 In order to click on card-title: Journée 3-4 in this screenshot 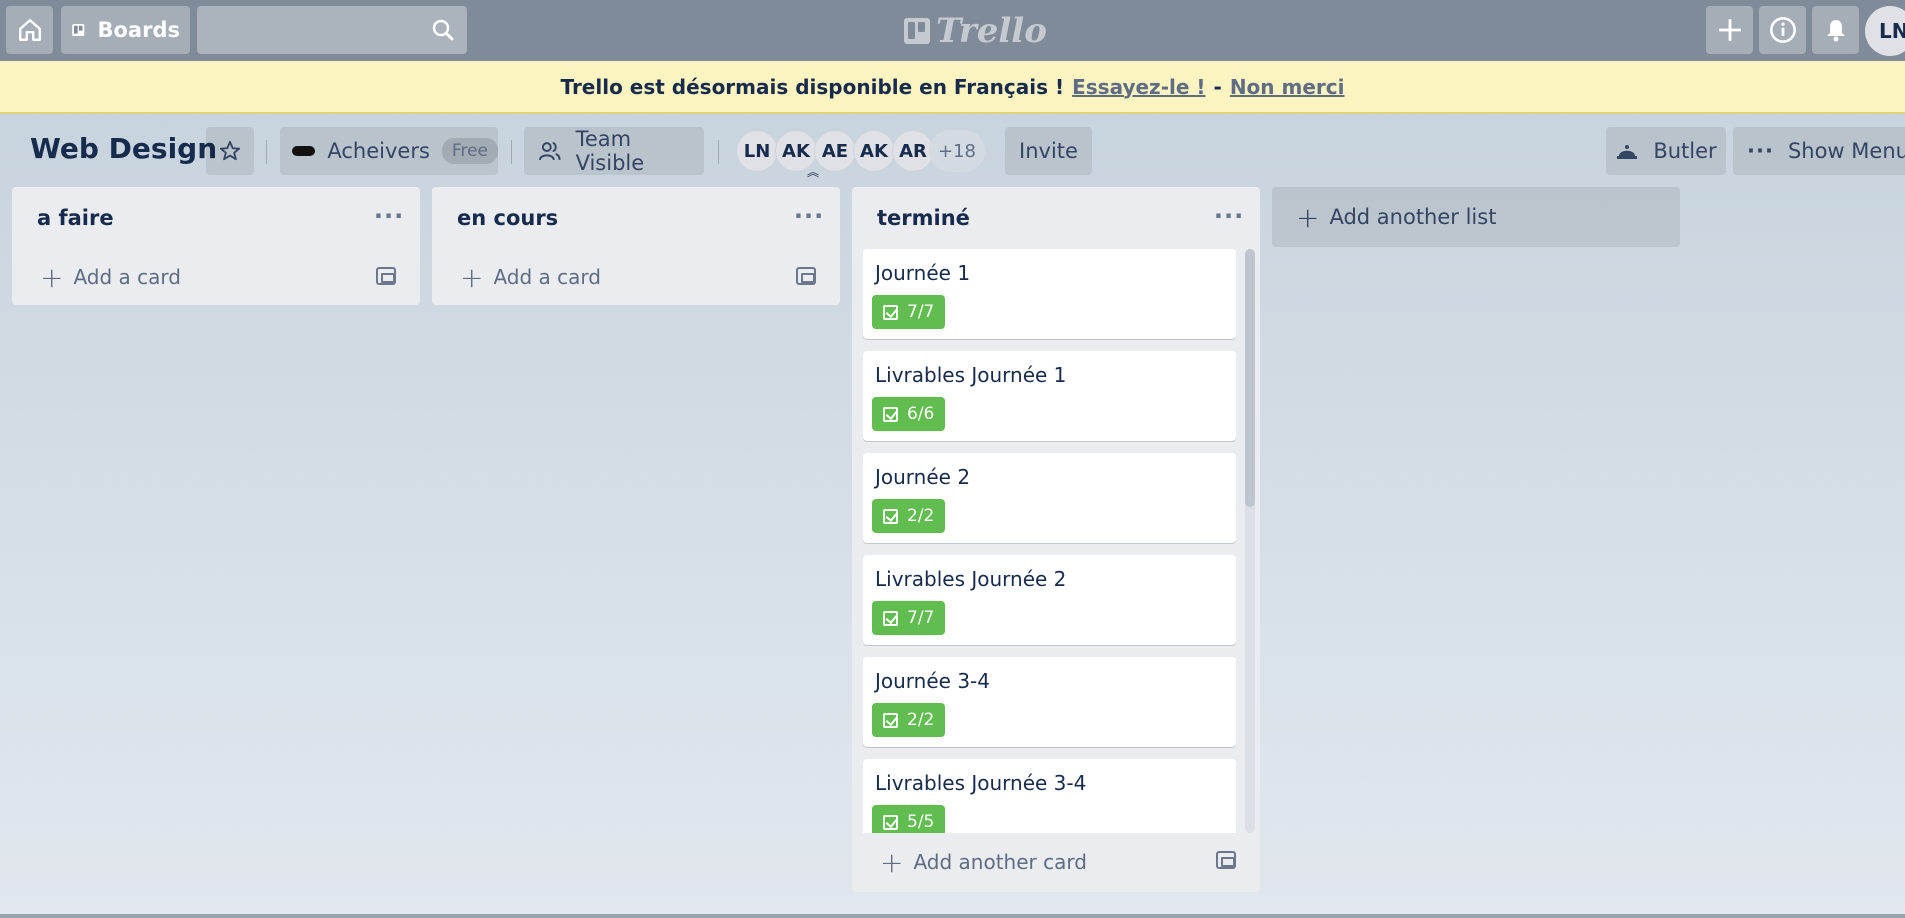, I will do `click(932, 681)`.